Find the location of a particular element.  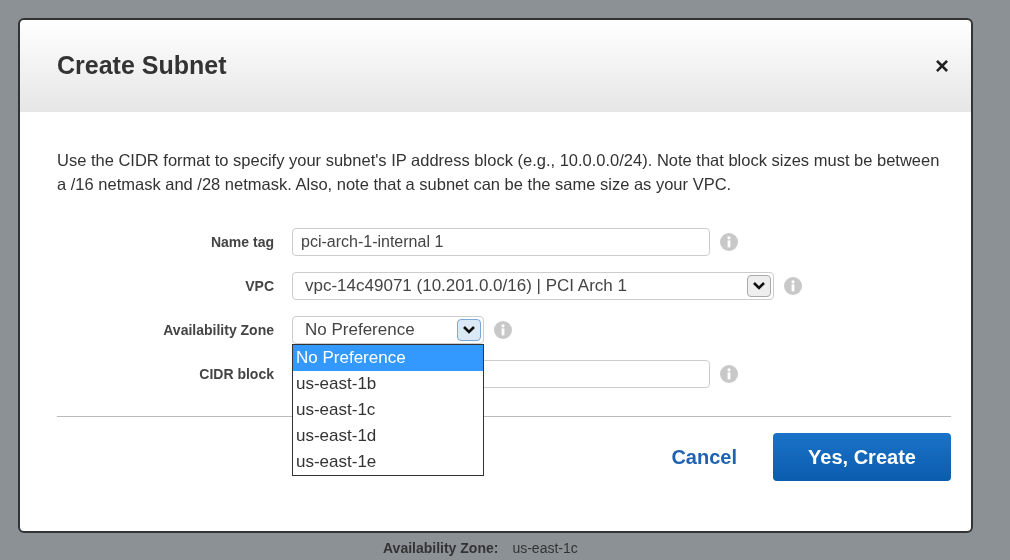

cancel-link: Cancel is located at coordinates (704, 457).